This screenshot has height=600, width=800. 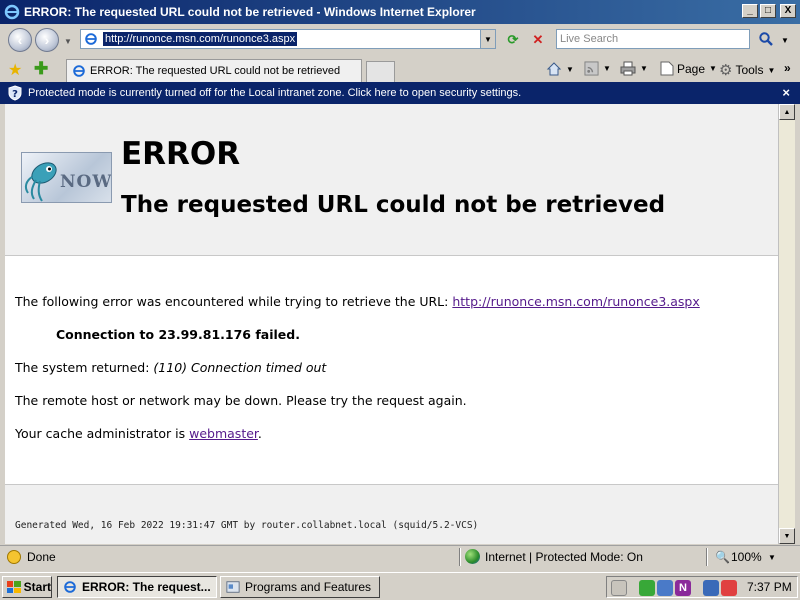 I want to click on page-menu-button: Page ▼, so click(x=688, y=68).